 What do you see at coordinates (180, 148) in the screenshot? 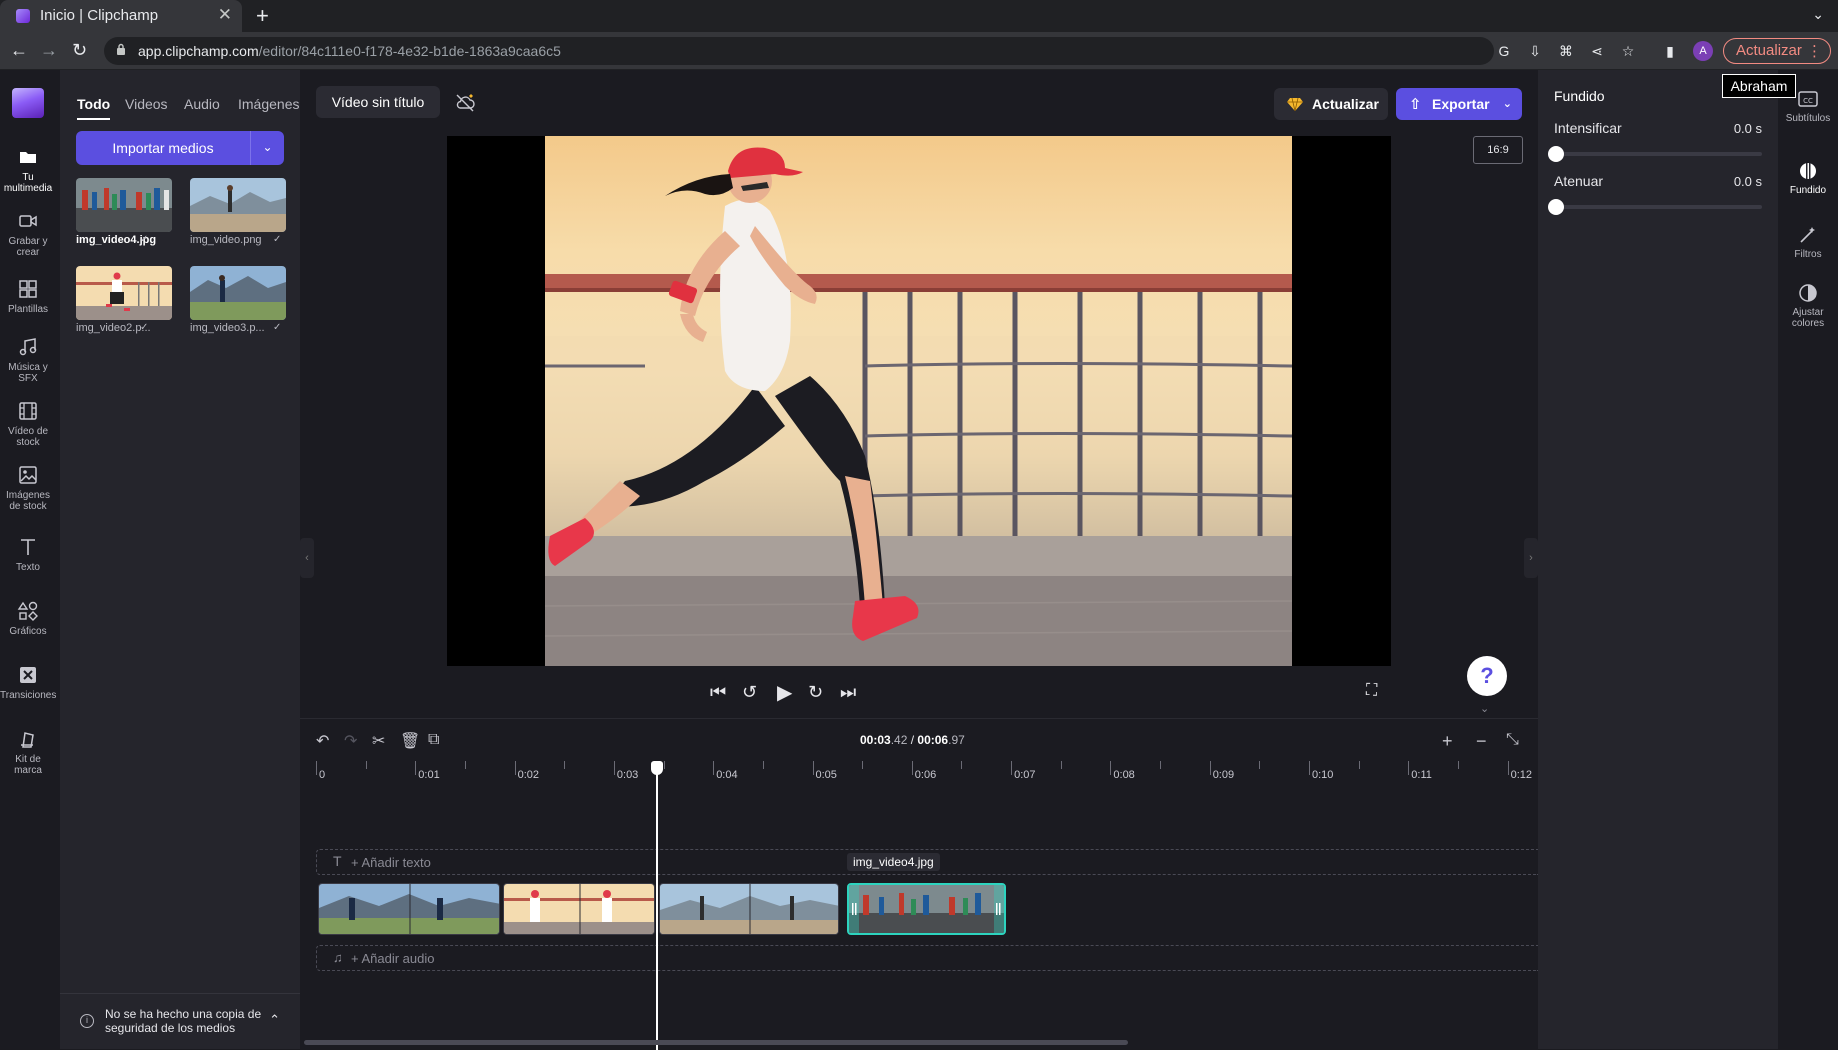
I see `import-media-button: Importar medios ⌄` at bounding box center [180, 148].